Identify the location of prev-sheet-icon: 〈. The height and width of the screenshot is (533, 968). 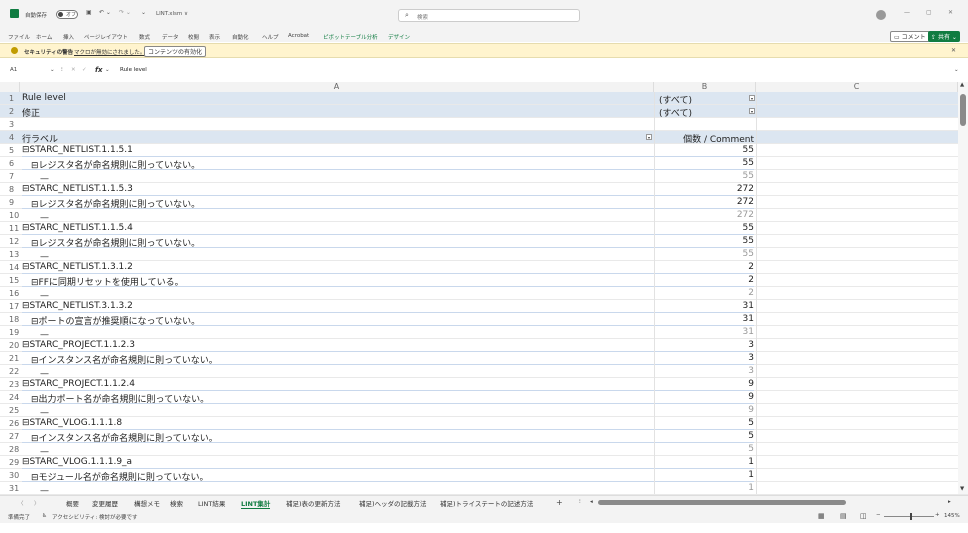
(21, 503).